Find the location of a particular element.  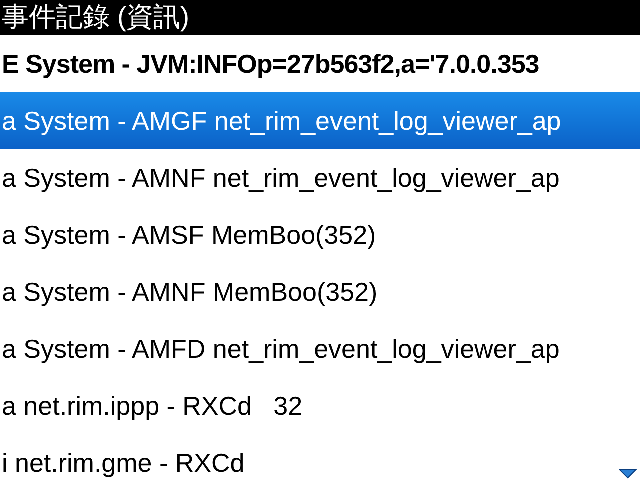

event-row: a System - AMGF net_rim_event_log_viewer_ap is located at coordinates (320, 120).